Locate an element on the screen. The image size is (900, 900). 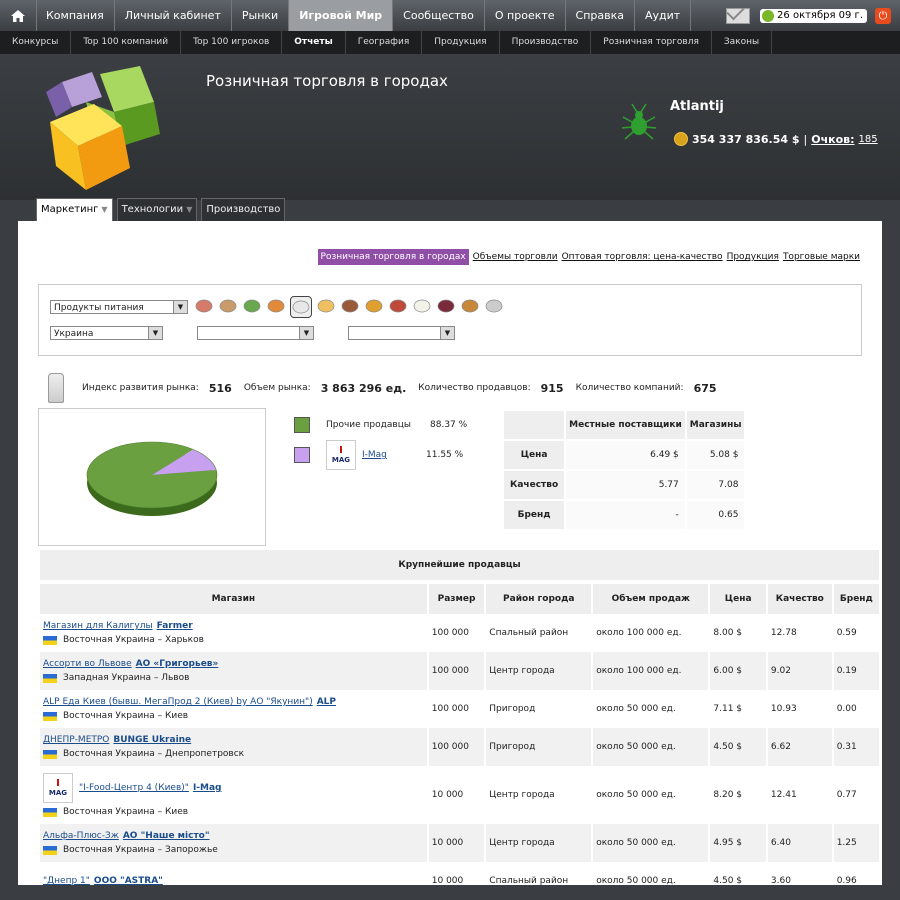
cell-price: 4.50 $ is located at coordinates (728, 881).